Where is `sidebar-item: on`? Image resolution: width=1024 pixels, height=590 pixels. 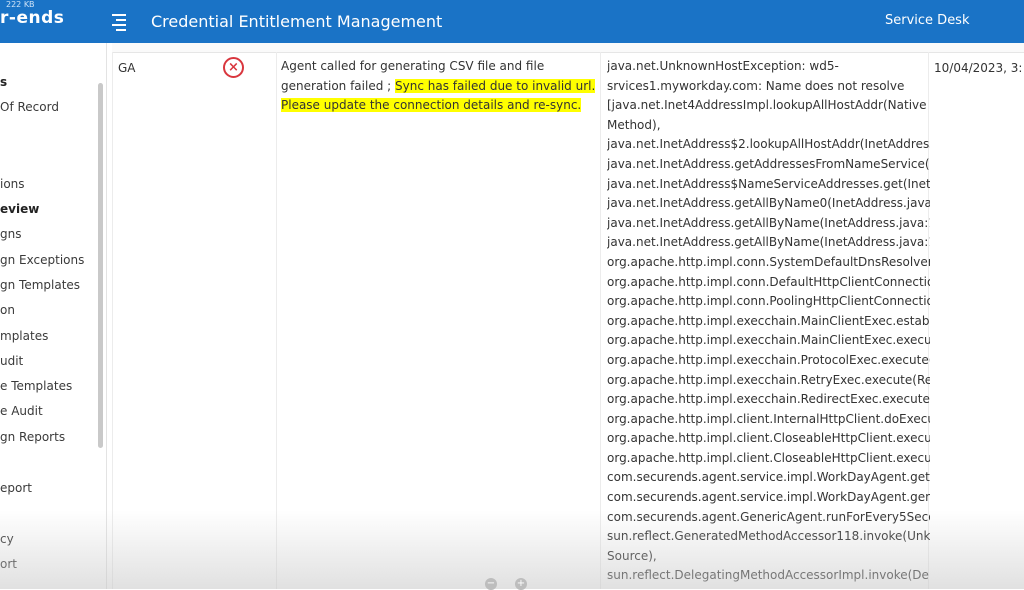 sidebar-item: on is located at coordinates (7, 310).